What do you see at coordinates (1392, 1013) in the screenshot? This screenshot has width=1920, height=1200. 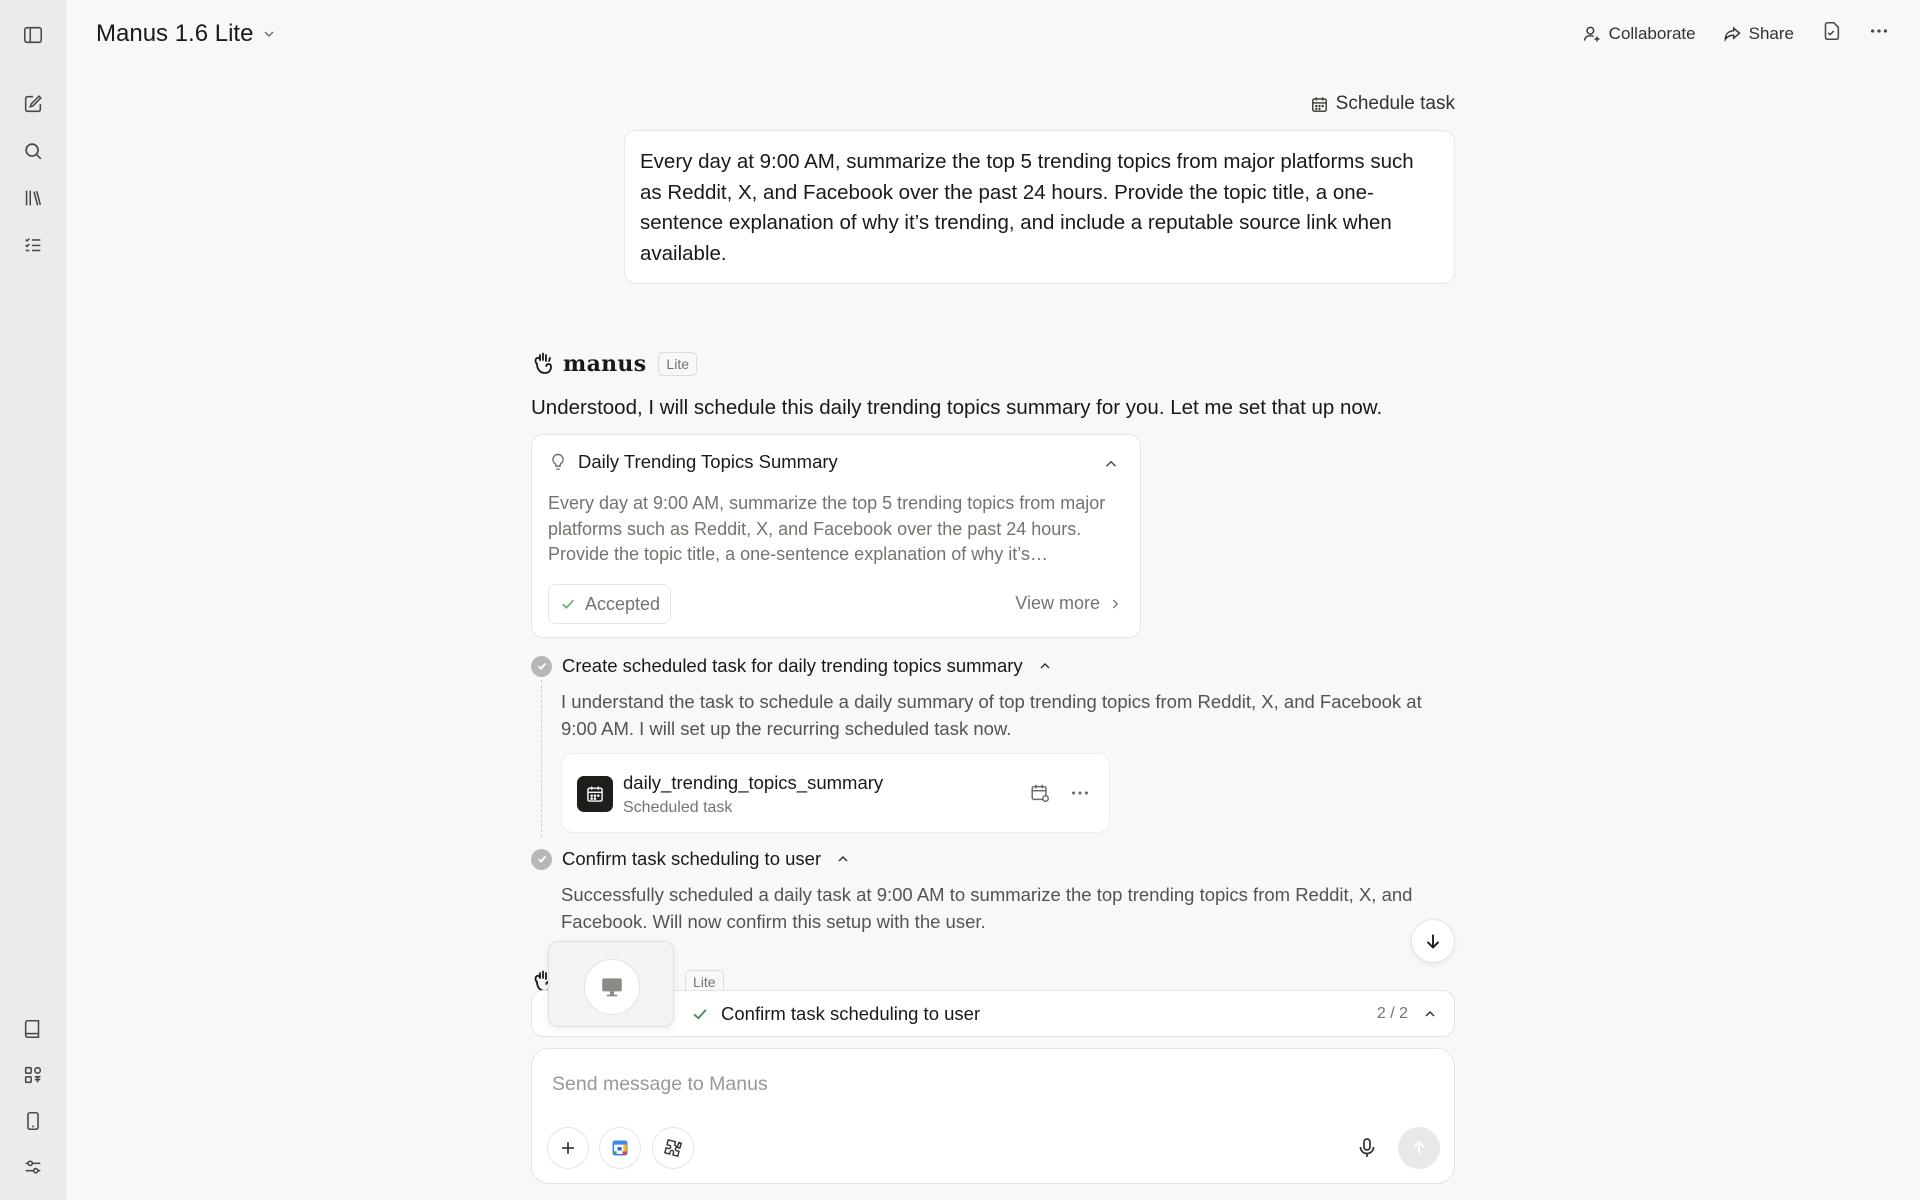 I see `progress-count: 2 / 2` at bounding box center [1392, 1013].